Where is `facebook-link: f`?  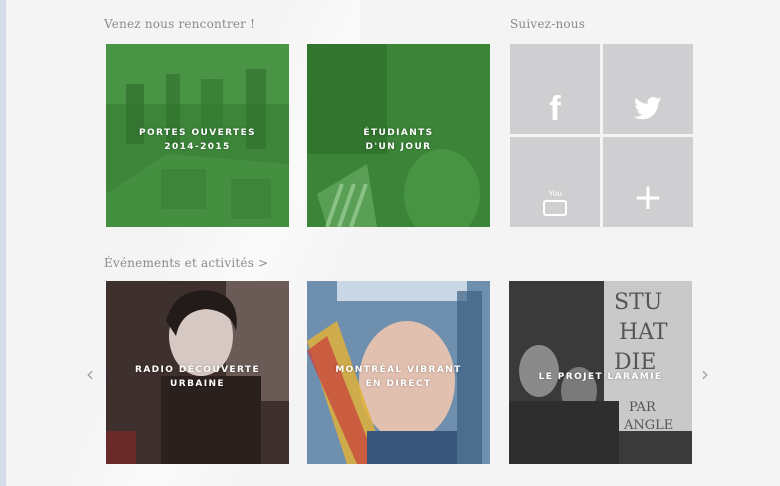 facebook-link: f is located at coordinates (555, 89).